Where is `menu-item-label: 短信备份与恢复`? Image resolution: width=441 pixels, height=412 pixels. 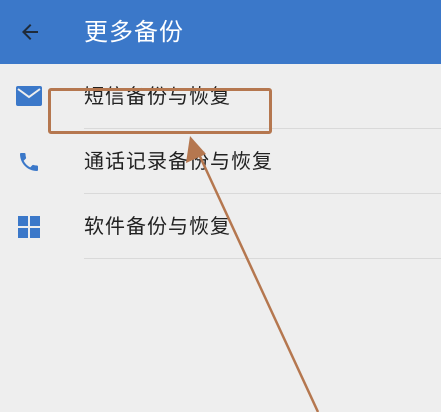 menu-item-label: 短信备份与恢复 is located at coordinates (157, 96).